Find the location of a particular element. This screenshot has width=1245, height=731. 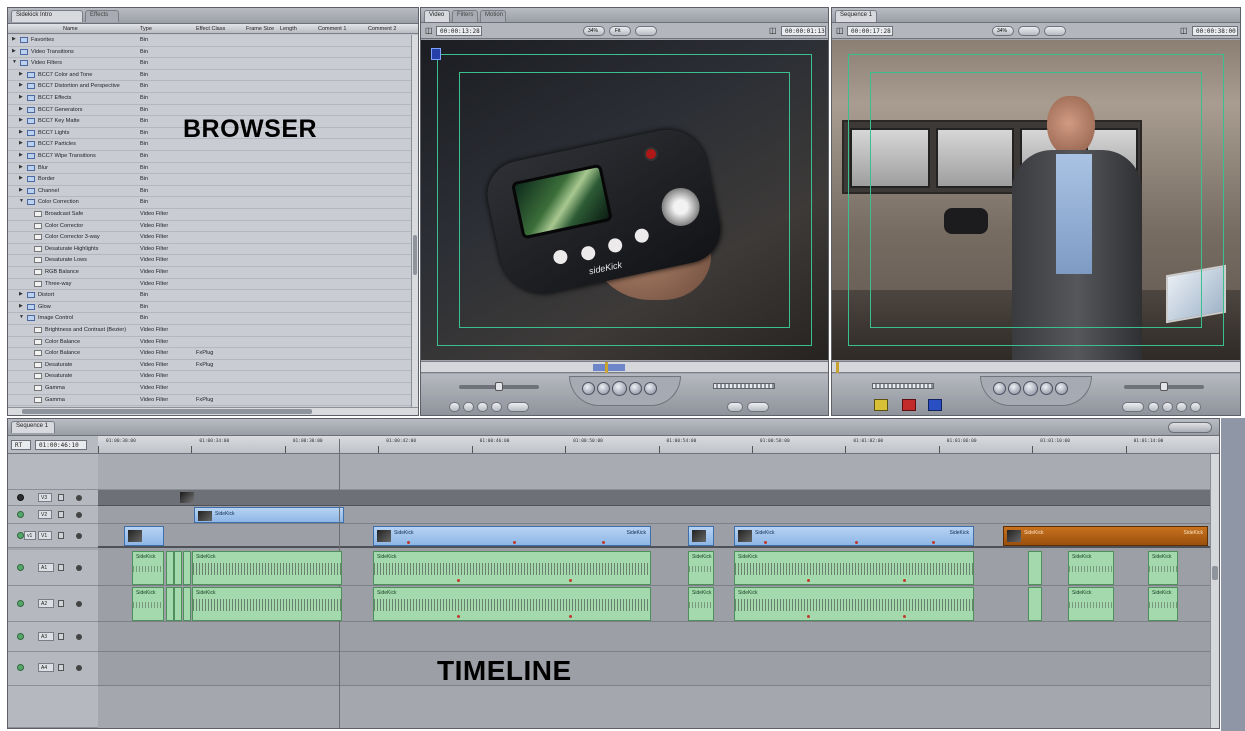

a4-lock-icon is located at coordinates (61, 667).